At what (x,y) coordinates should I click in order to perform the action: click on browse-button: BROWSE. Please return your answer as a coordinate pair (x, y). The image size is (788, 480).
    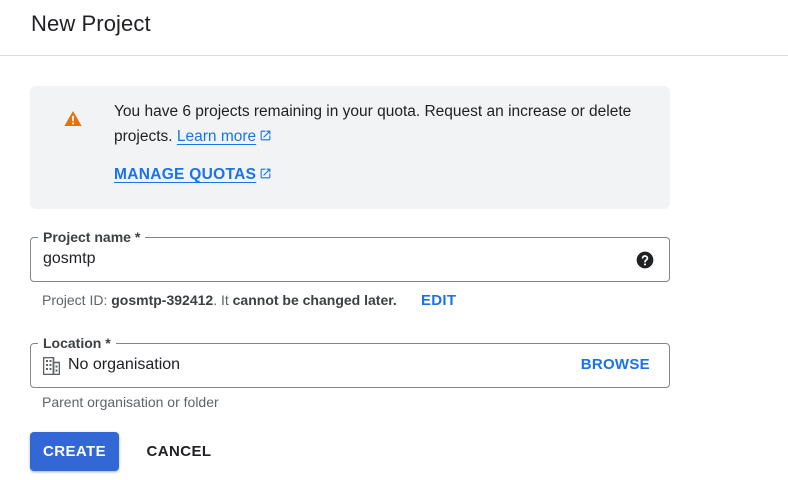
    Looking at the image, I should click on (615, 364).